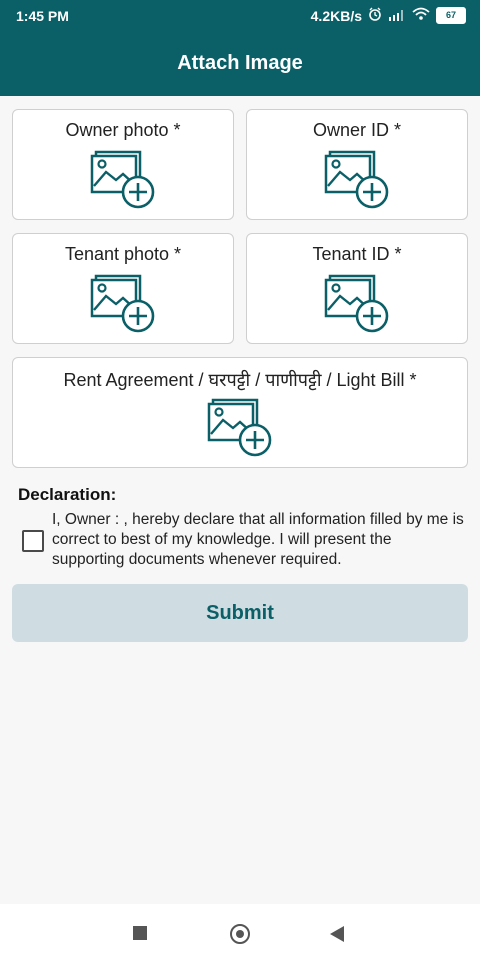 The image size is (480, 960). What do you see at coordinates (240, 48) in the screenshot?
I see `app-header: 1:45 PM 4.2KB/s 67 Attach Image` at bounding box center [240, 48].